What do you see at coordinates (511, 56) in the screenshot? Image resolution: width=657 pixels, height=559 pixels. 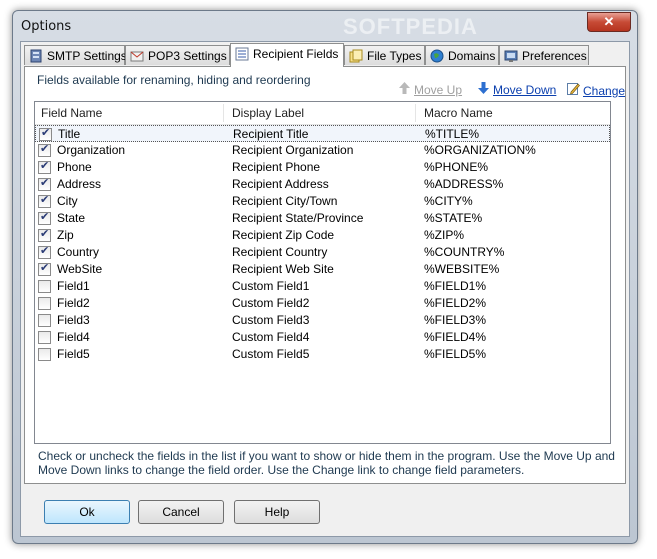 I see `preferences-icon` at bounding box center [511, 56].